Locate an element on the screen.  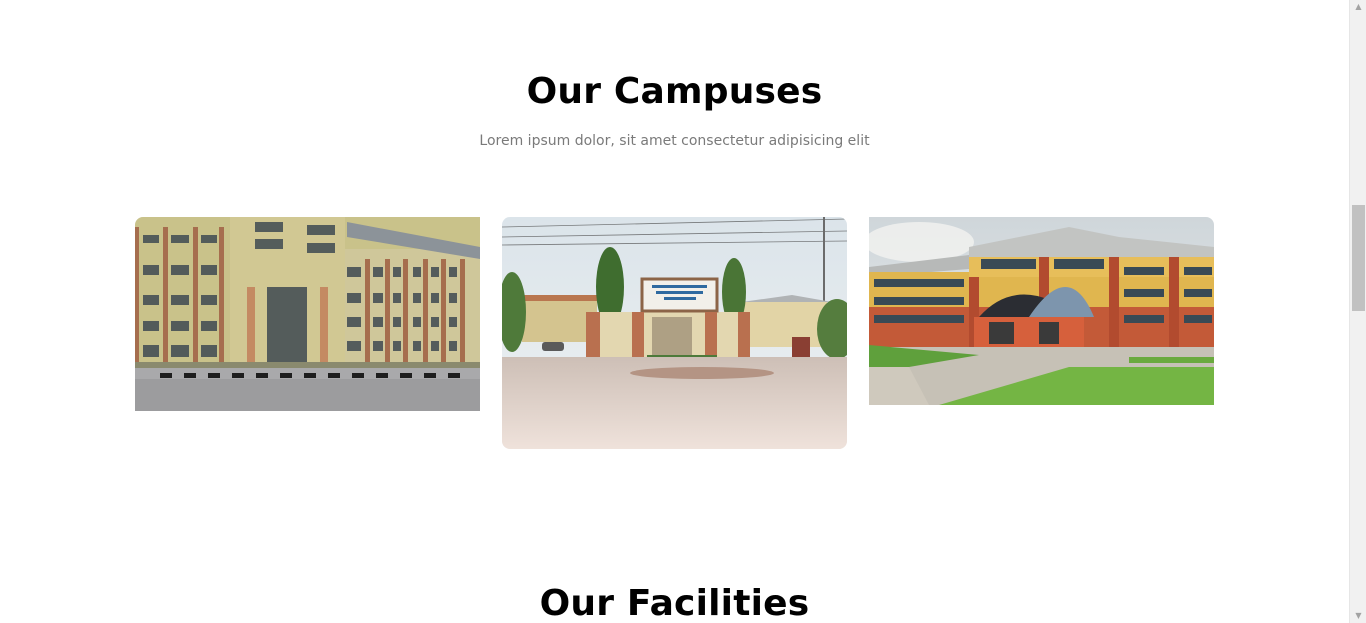
campus-image-building is located at coordinates (307, 314).